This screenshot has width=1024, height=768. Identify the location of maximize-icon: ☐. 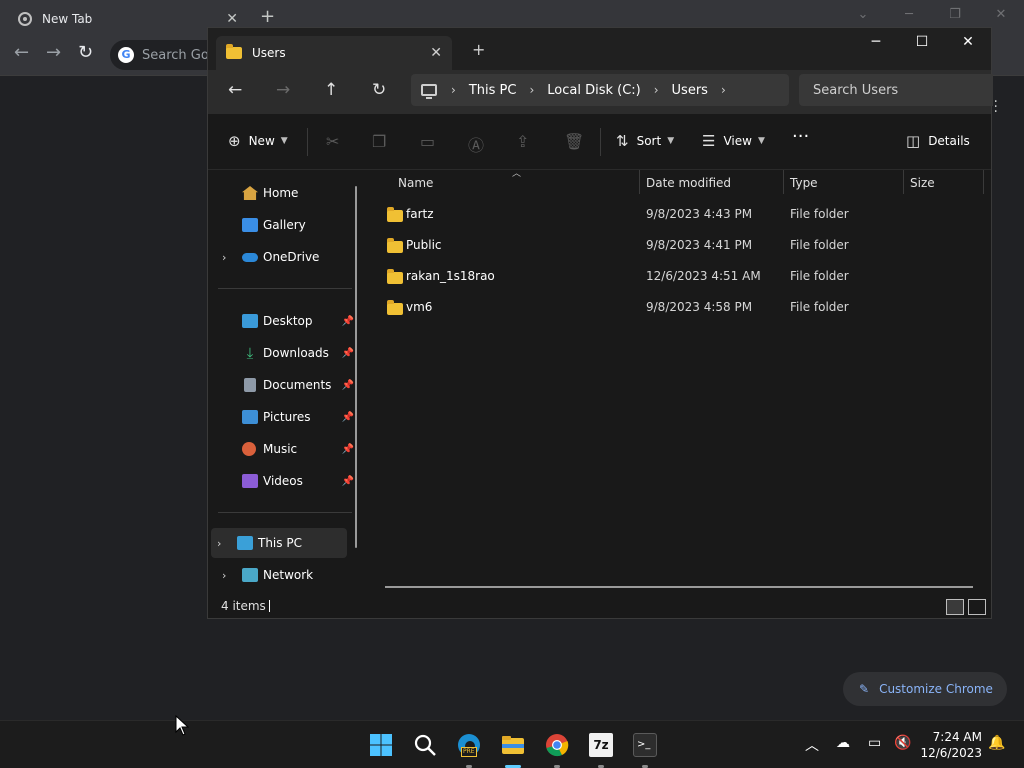
(922, 43).